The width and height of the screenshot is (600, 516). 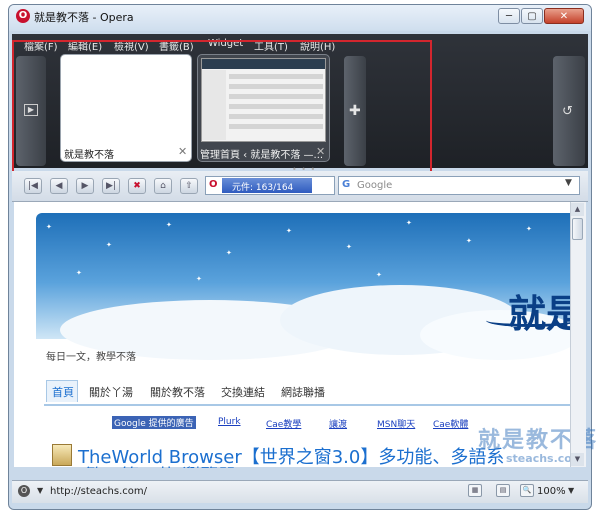 What do you see at coordinates (229, 422) in the screenshot?
I see `ad-link: Plurk` at bounding box center [229, 422].